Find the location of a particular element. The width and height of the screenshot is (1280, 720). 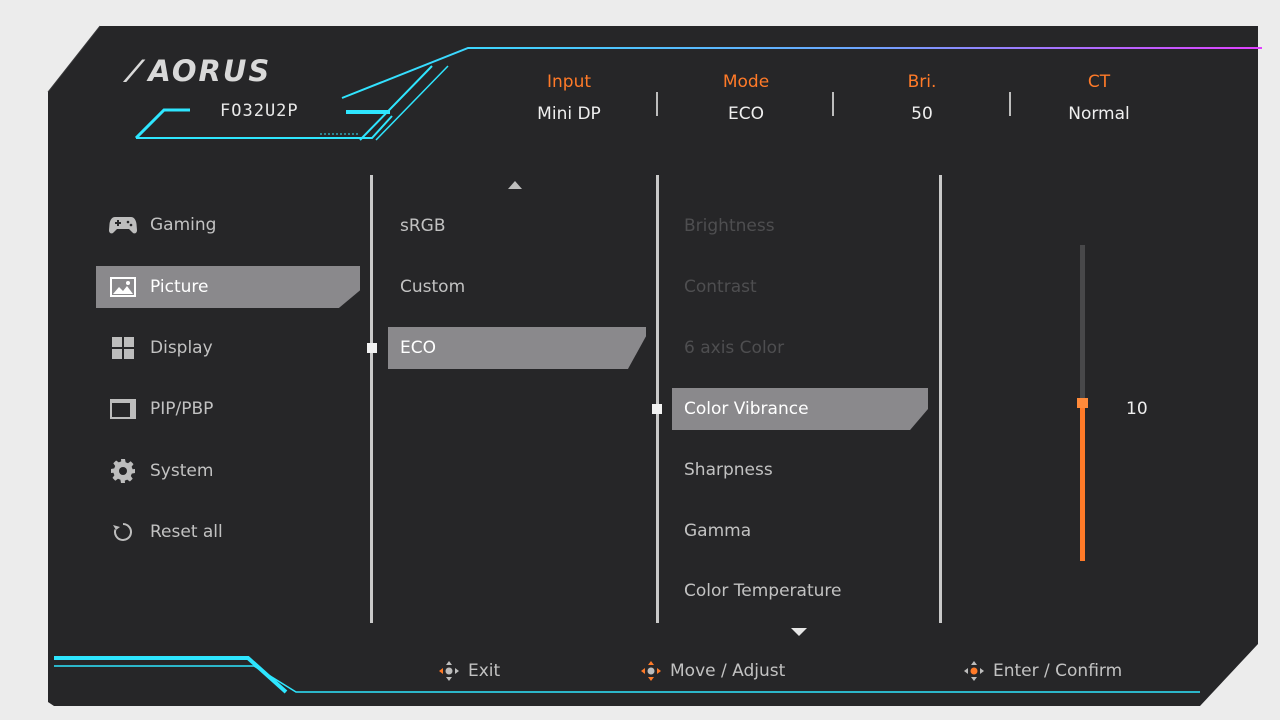

menu-item-label: System is located at coordinates (182, 471).